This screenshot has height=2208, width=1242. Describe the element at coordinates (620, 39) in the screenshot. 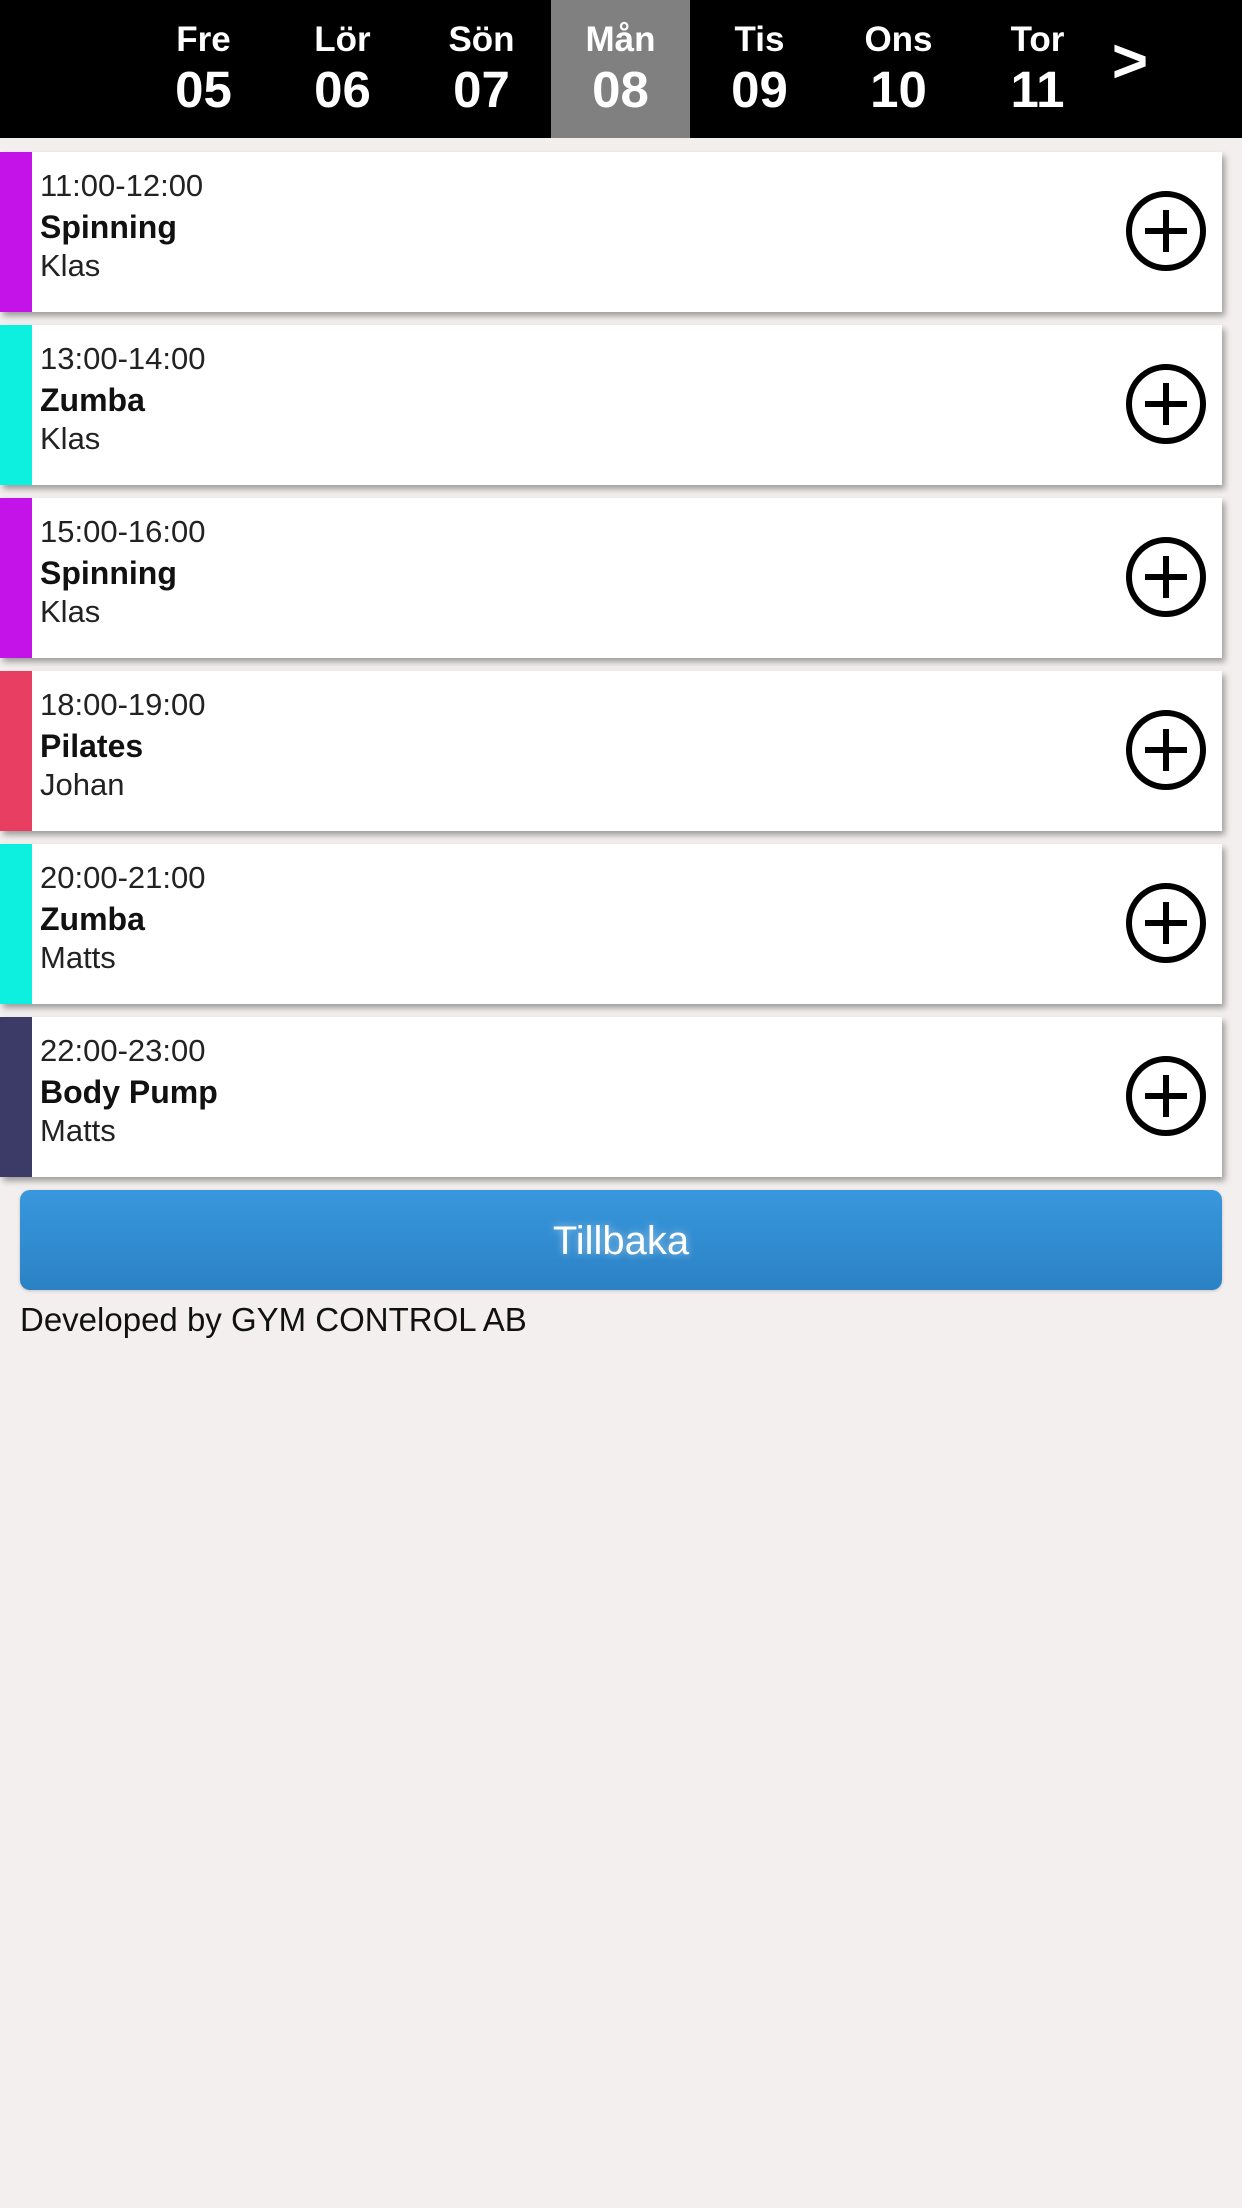

I see `day-name: Mån` at that location.